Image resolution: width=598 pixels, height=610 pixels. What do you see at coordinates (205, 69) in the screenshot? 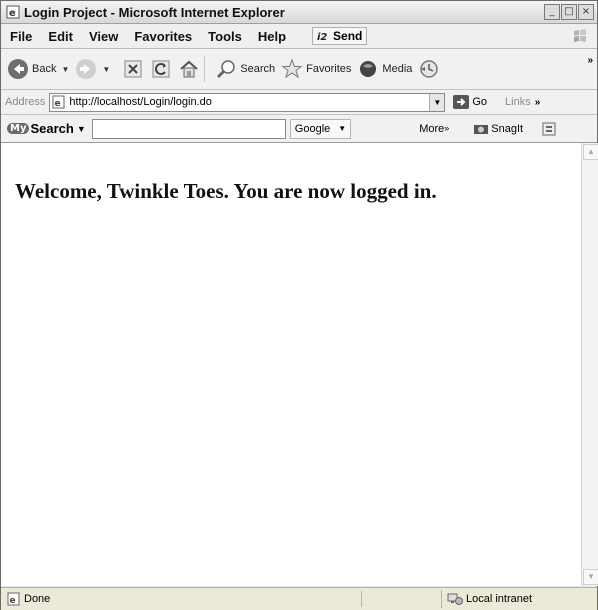
I see `toolbar-separator` at bounding box center [205, 69].